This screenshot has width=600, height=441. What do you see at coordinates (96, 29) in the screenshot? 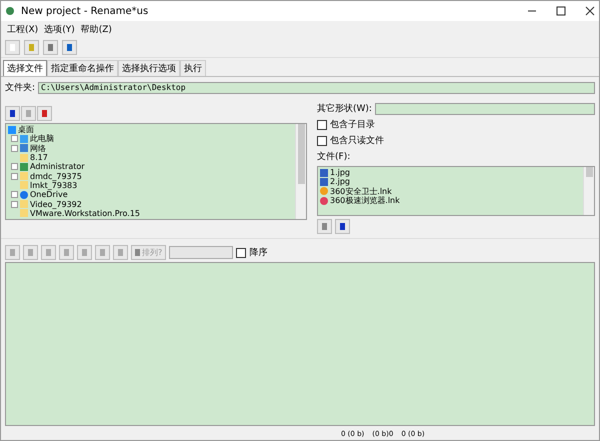
I see `menu-item: 帮助(Z)` at bounding box center [96, 29].